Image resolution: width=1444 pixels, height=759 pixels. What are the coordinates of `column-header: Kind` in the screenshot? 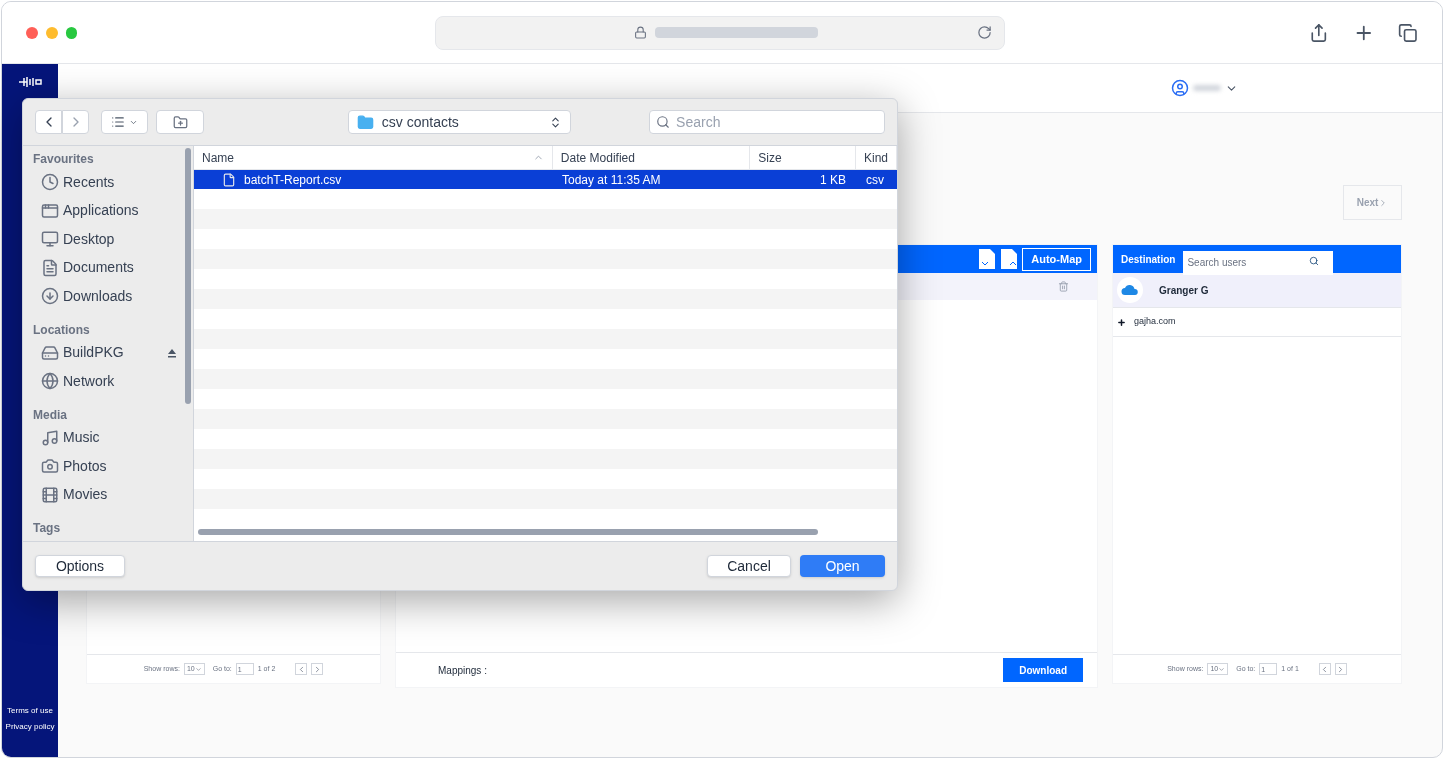 It's located at (876, 157).